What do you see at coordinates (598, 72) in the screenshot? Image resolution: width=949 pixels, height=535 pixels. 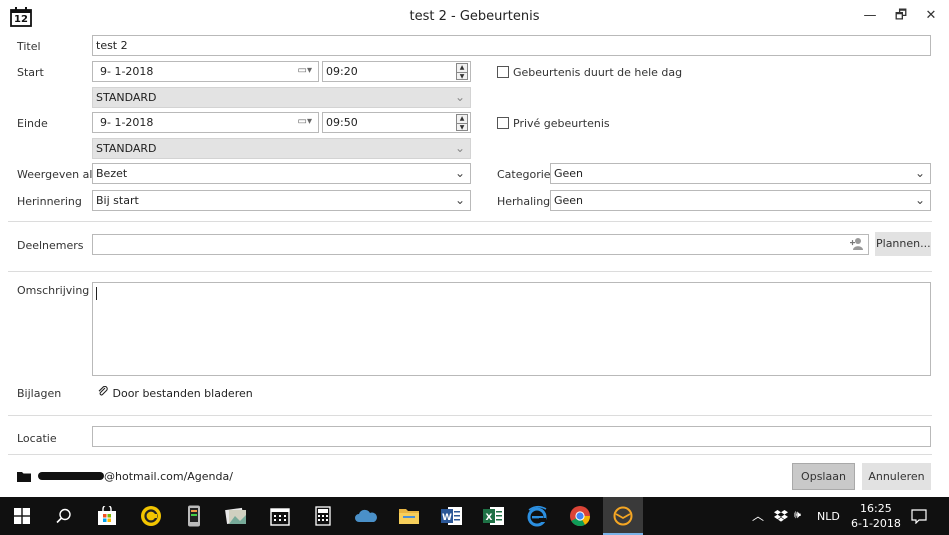 I see `allday-label: Gebeurtenis duurt de hele dag` at bounding box center [598, 72].